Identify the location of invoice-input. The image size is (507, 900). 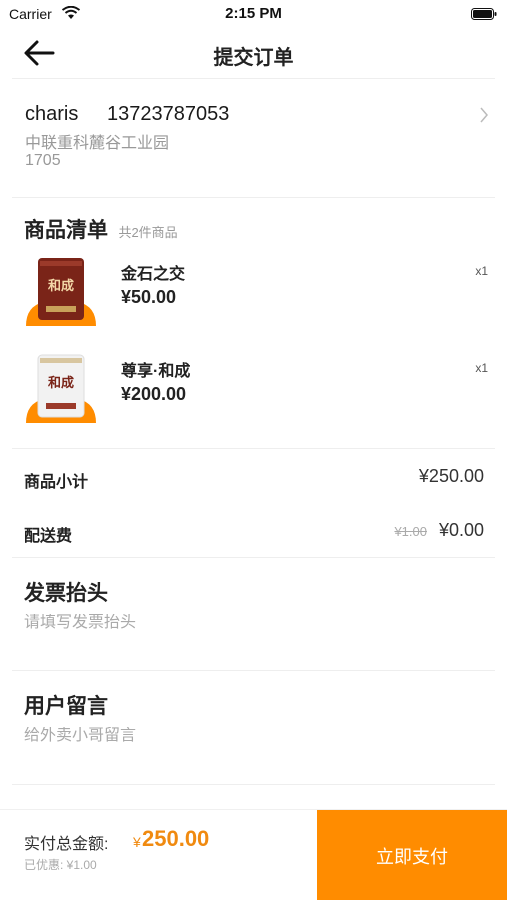
(254, 623).